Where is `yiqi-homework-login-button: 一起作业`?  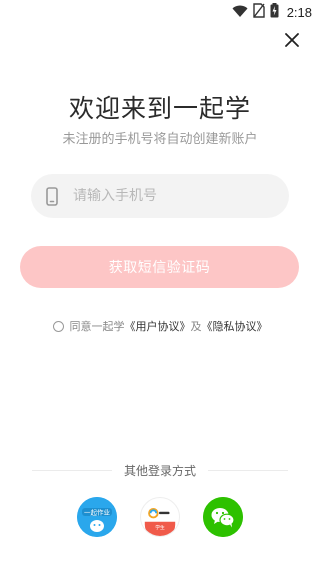 yiqi-homework-login-button: 一起作业 is located at coordinates (97, 517).